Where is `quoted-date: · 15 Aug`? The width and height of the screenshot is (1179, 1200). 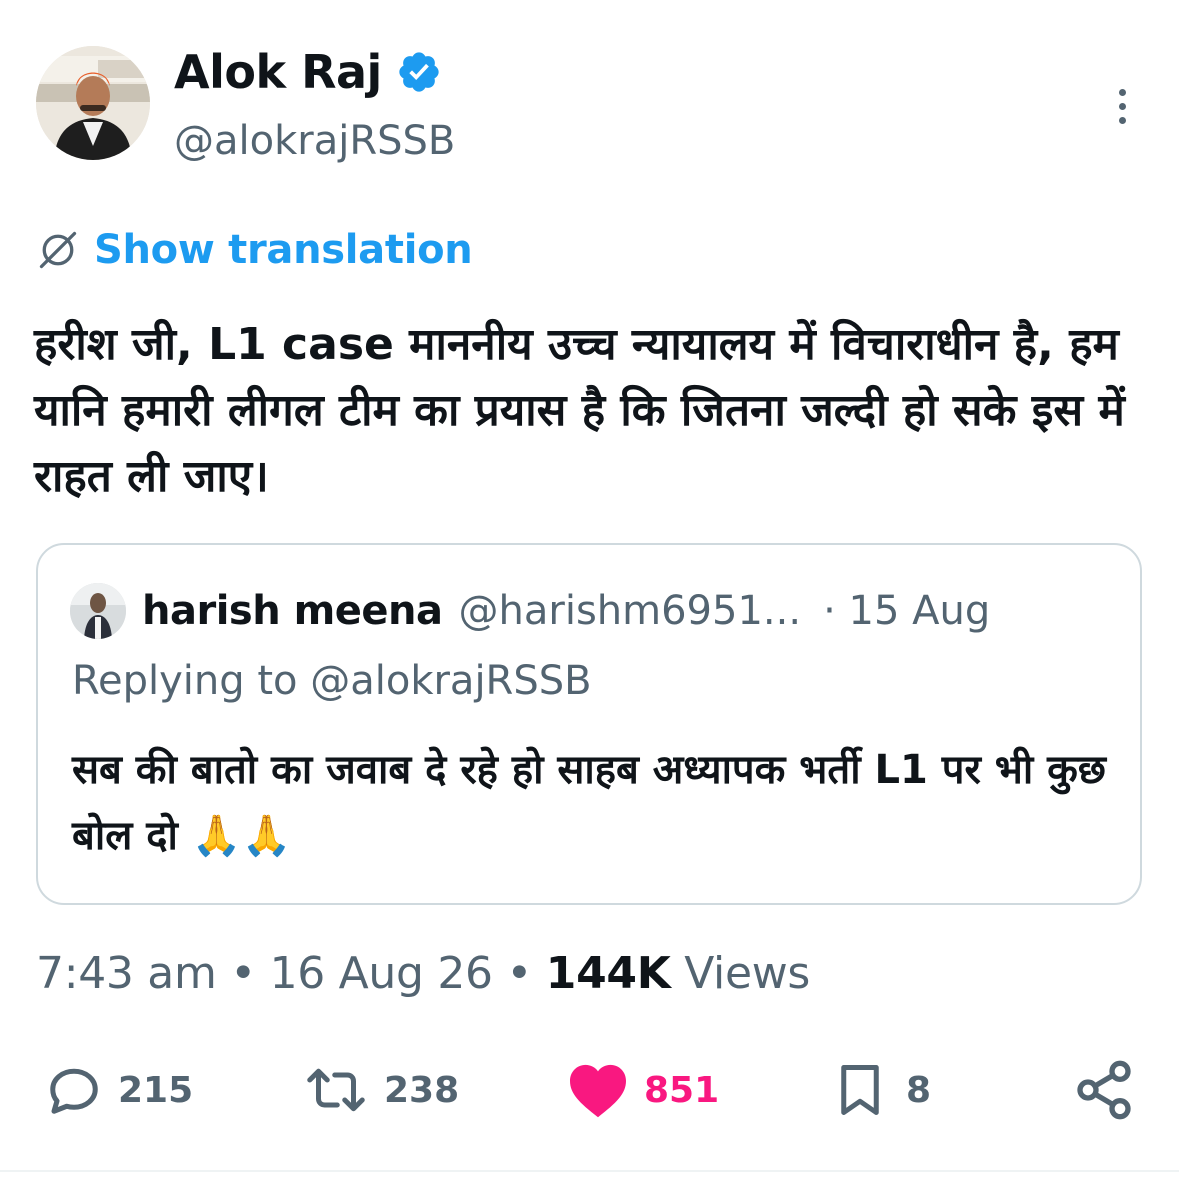 quoted-date: · 15 Aug is located at coordinates (907, 611).